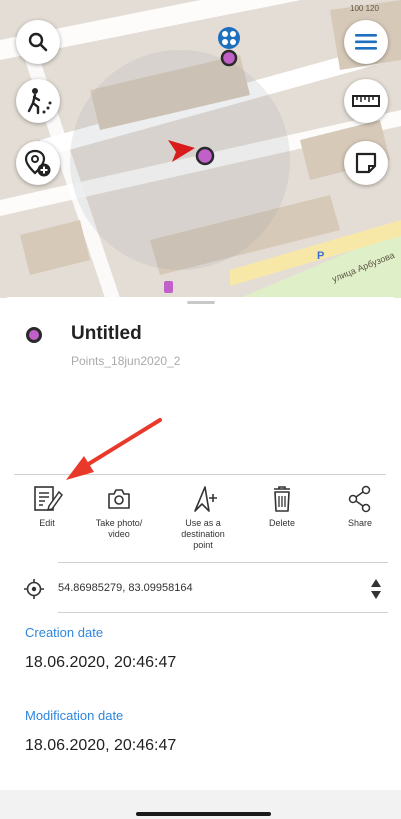 This screenshot has width=401, height=819. Describe the element at coordinates (205, 499) in the screenshot. I see `navigation-arrow-plus-icon` at that location.